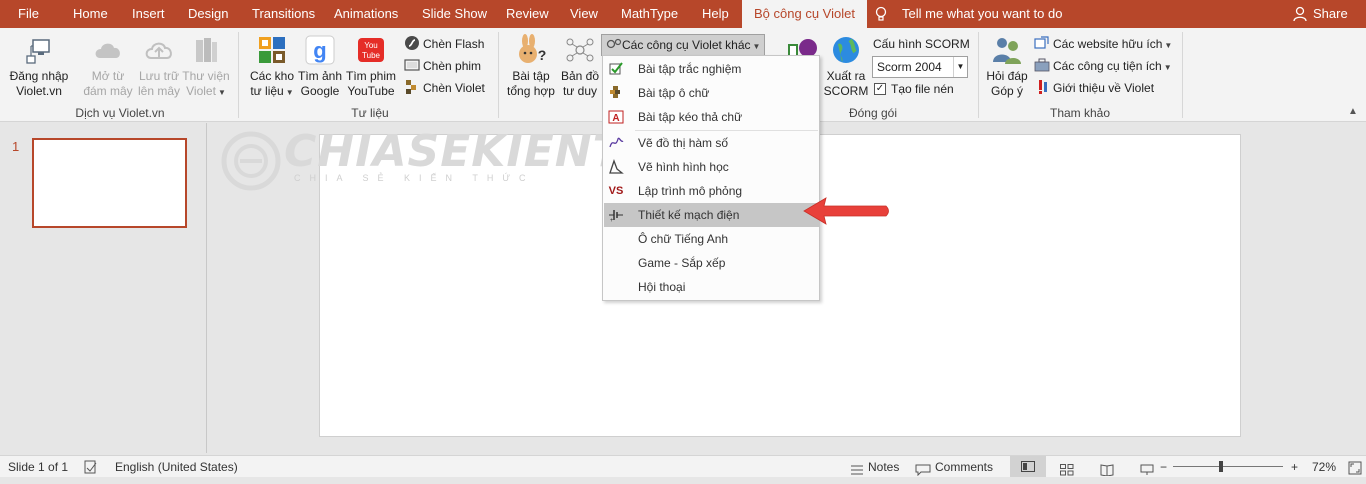 The image size is (1366, 484). Describe the element at coordinates (108, 66) in the screenshot. I see `open-cloud-button: Mở từ đám mây` at that location.